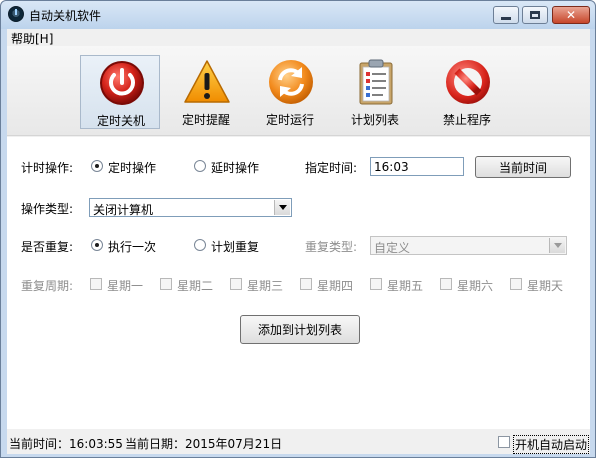 This screenshot has height=458, width=596. I want to click on maximize-button, so click(535, 15).